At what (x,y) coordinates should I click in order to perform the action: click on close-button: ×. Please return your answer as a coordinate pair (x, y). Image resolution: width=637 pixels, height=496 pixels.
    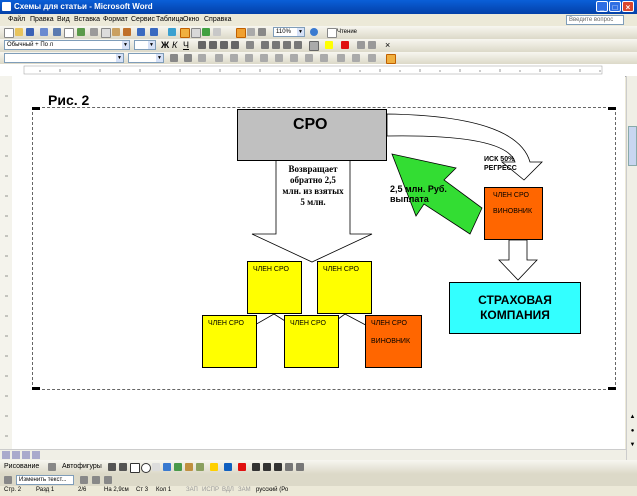
    Looking at the image, I should click on (628, 6).